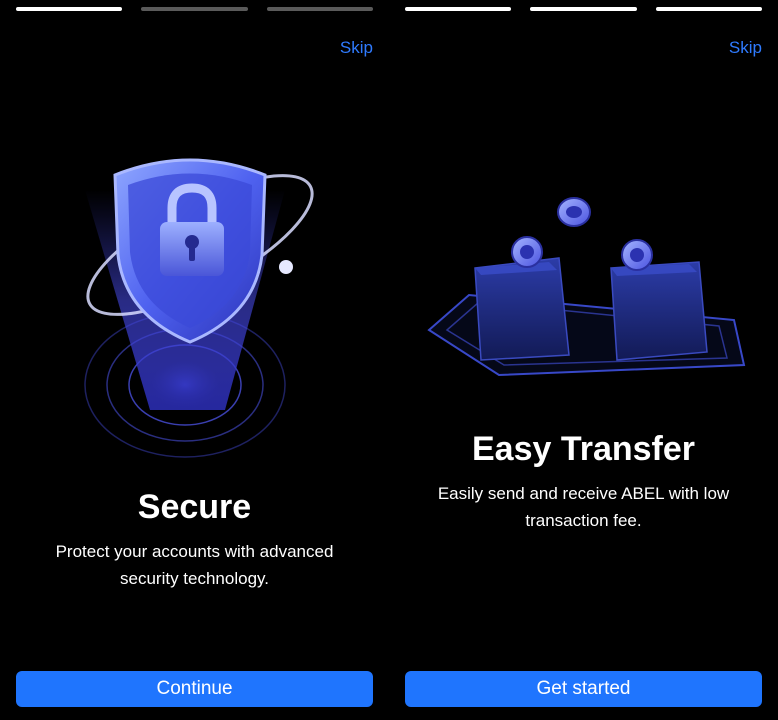 The image size is (778, 720). What do you see at coordinates (583, 449) in the screenshot?
I see `page-title: Easy Transfer` at bounding box center [583, 449].